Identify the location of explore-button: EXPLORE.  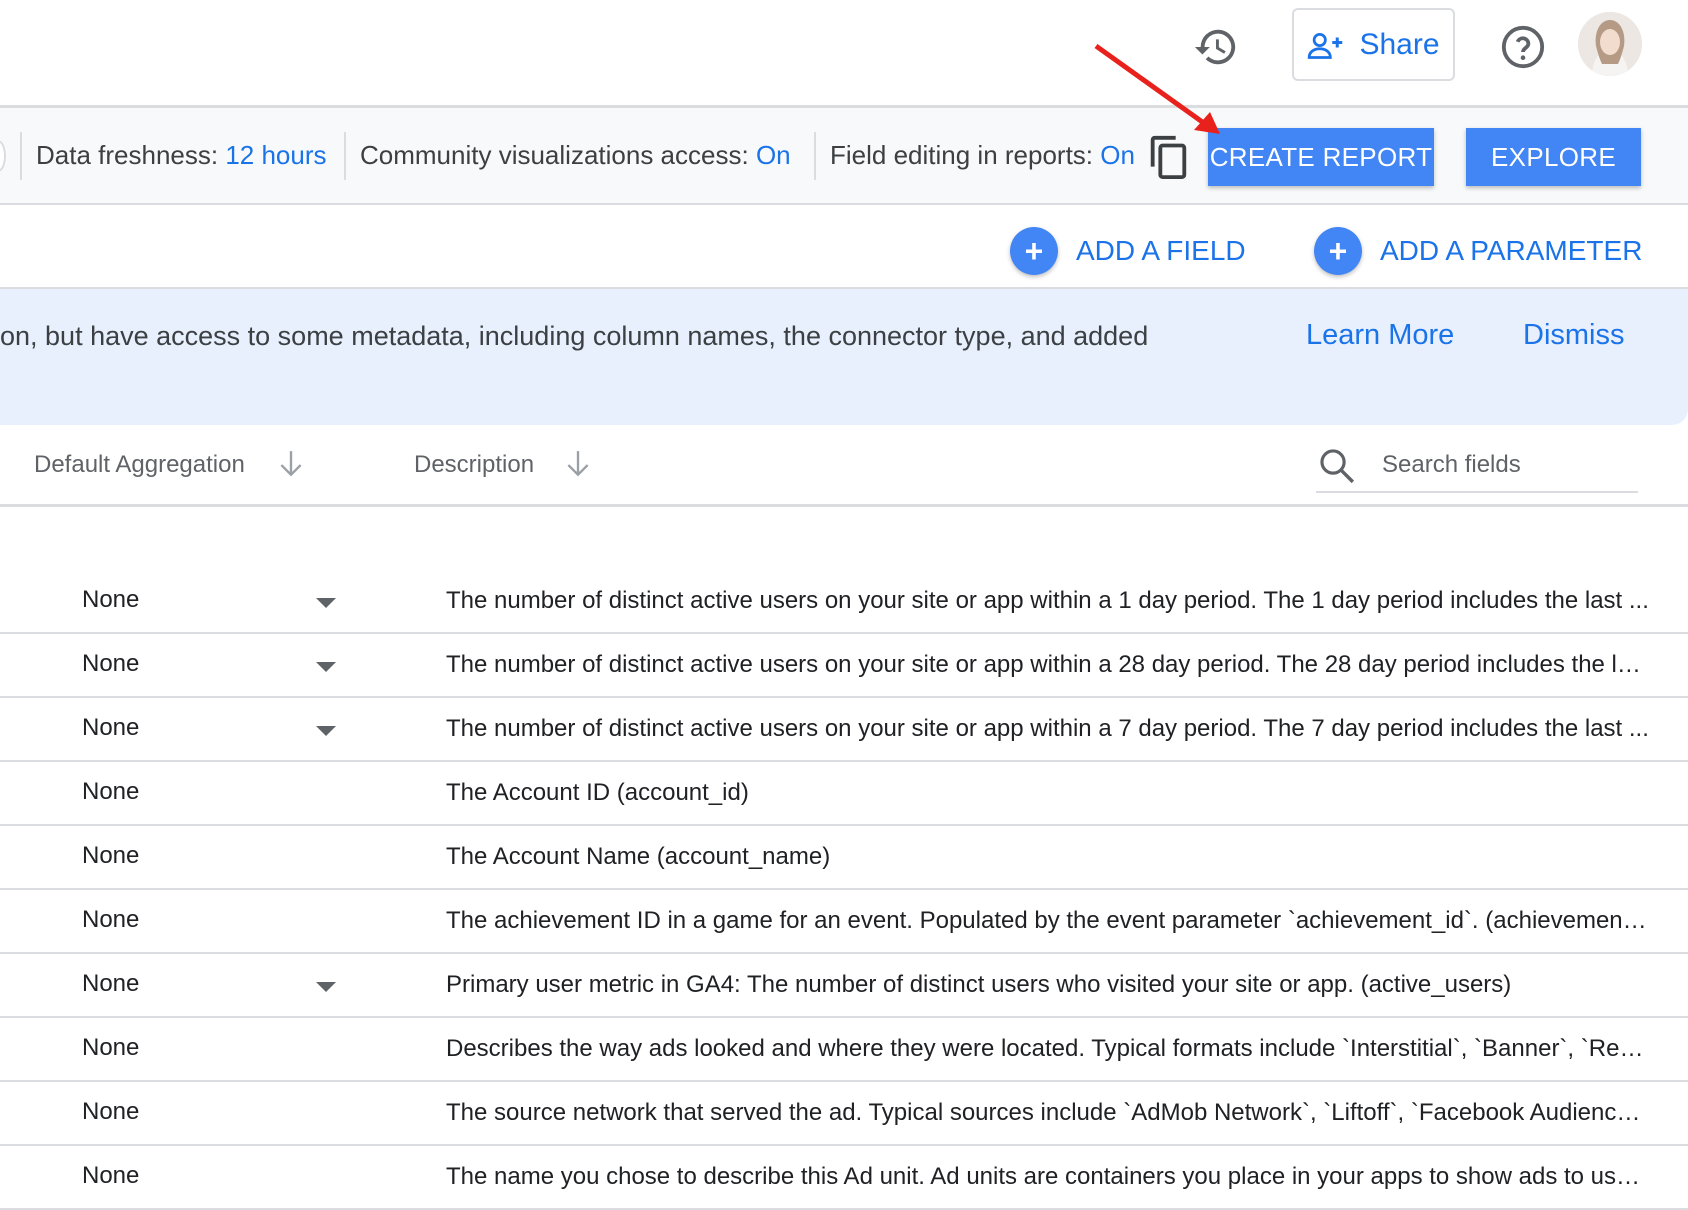
(1553, 157).